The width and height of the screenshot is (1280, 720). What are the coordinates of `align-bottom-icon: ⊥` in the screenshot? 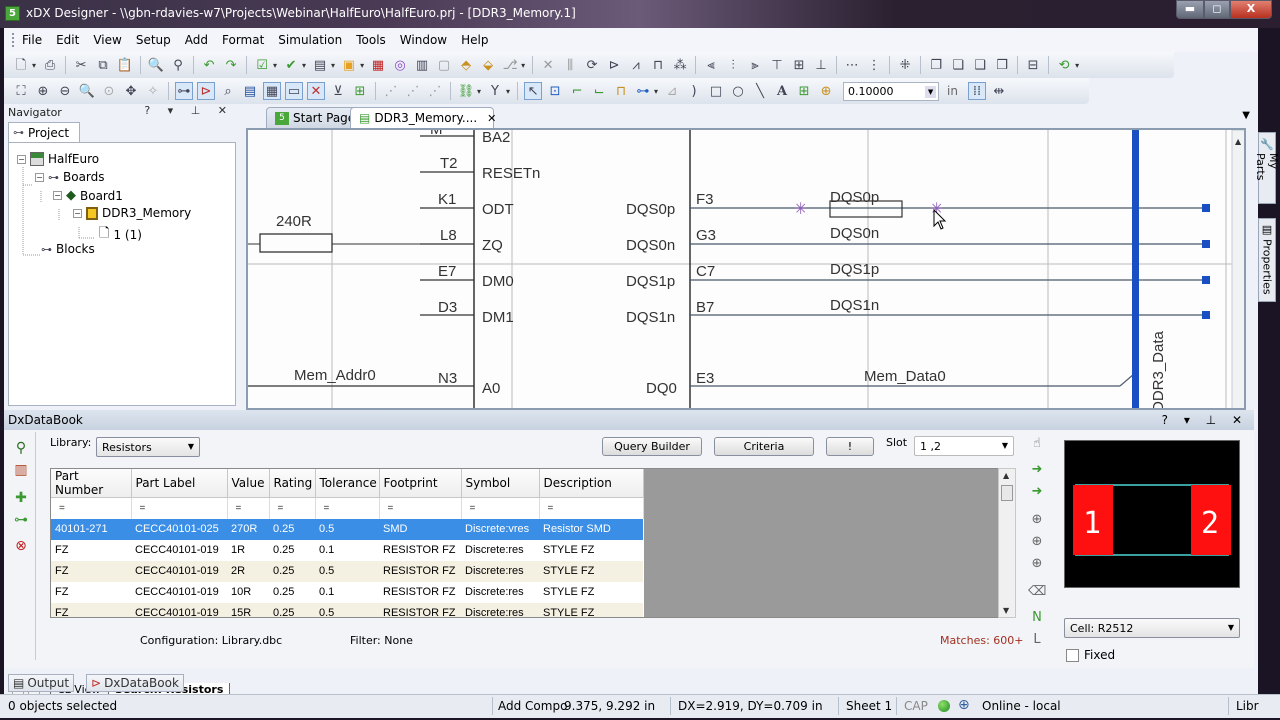 It's located at (821, 65).